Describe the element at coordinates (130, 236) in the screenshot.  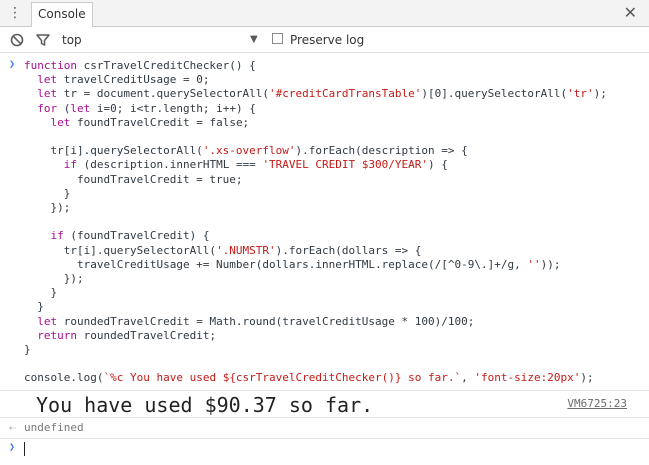
I see `code-line: if (foundTravelCredit) {` at that location.